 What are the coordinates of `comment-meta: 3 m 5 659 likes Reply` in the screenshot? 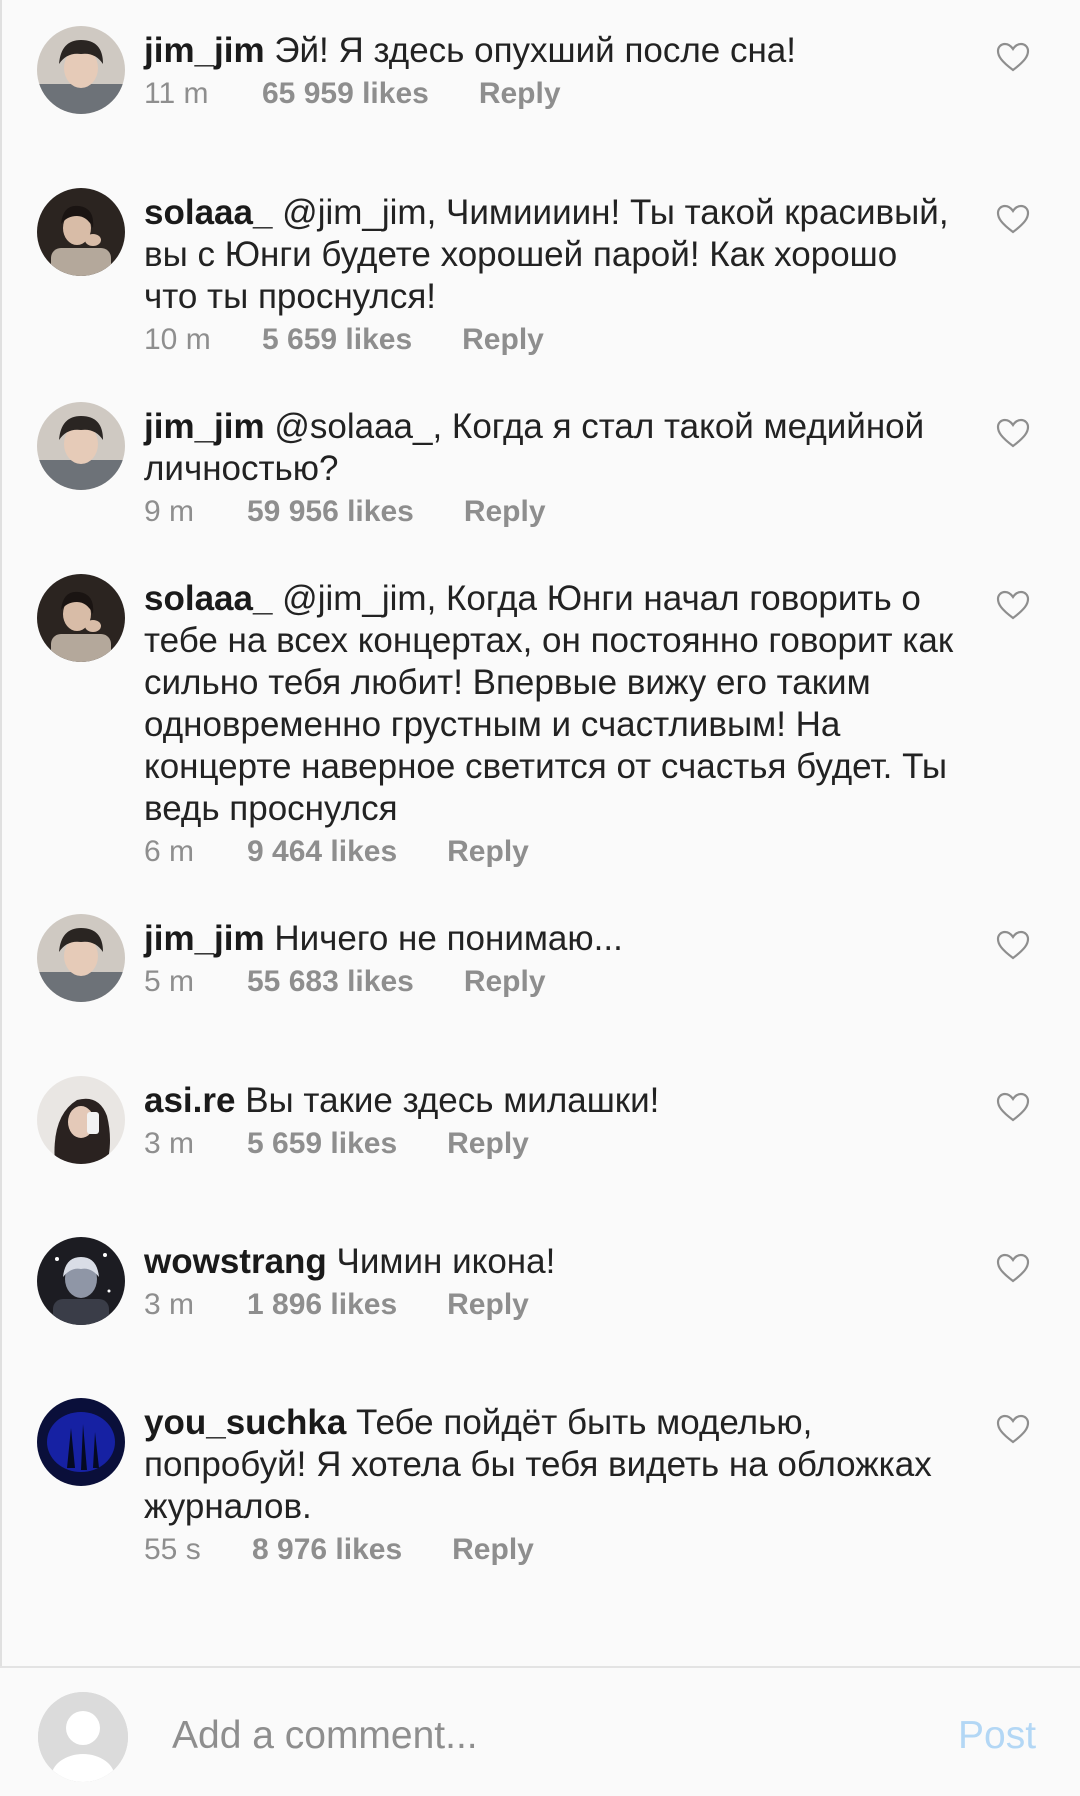 It's located at (549, 1144).